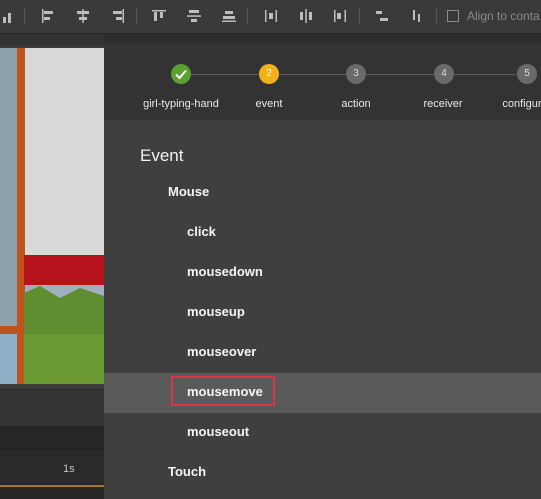 The height and width of the screenshot is (499, 541). What do you see at coordinates (162, 155) in the screenshot?
I see `event-heading: Event` at bounding box center [162, 155].